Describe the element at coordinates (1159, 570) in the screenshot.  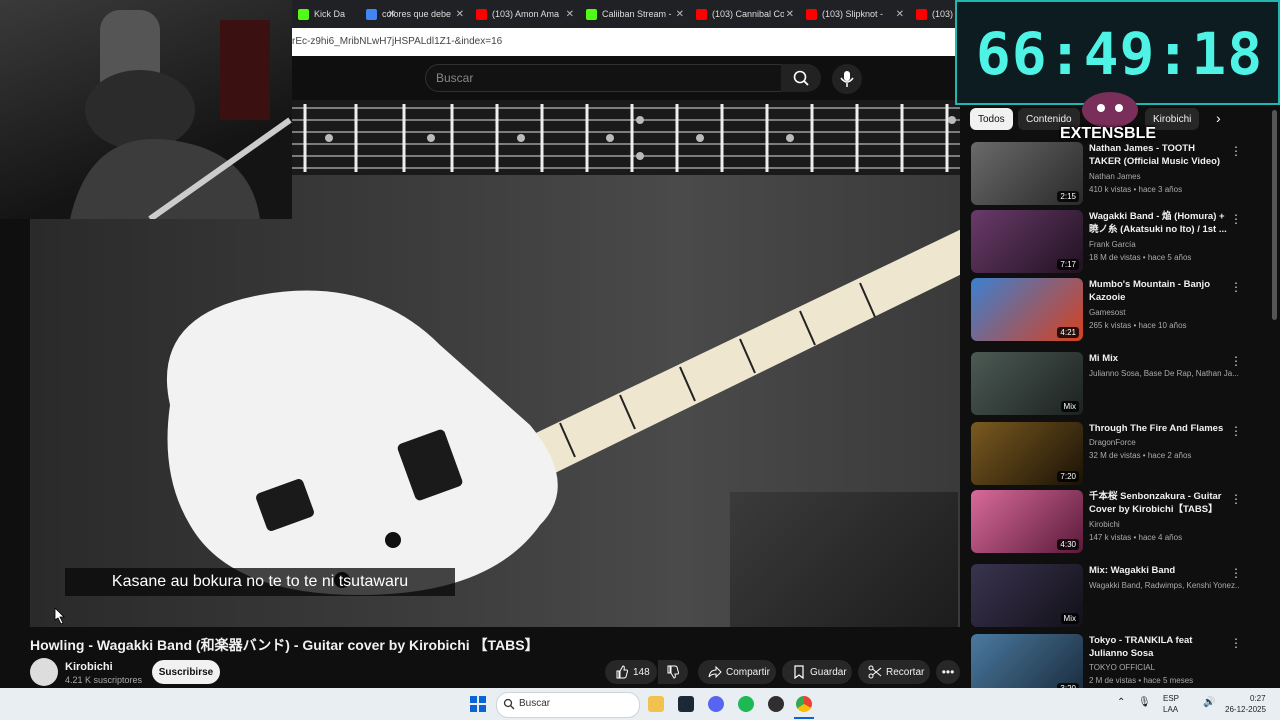
I see `recommended-title: Mix: Wagakki Band` at that location.